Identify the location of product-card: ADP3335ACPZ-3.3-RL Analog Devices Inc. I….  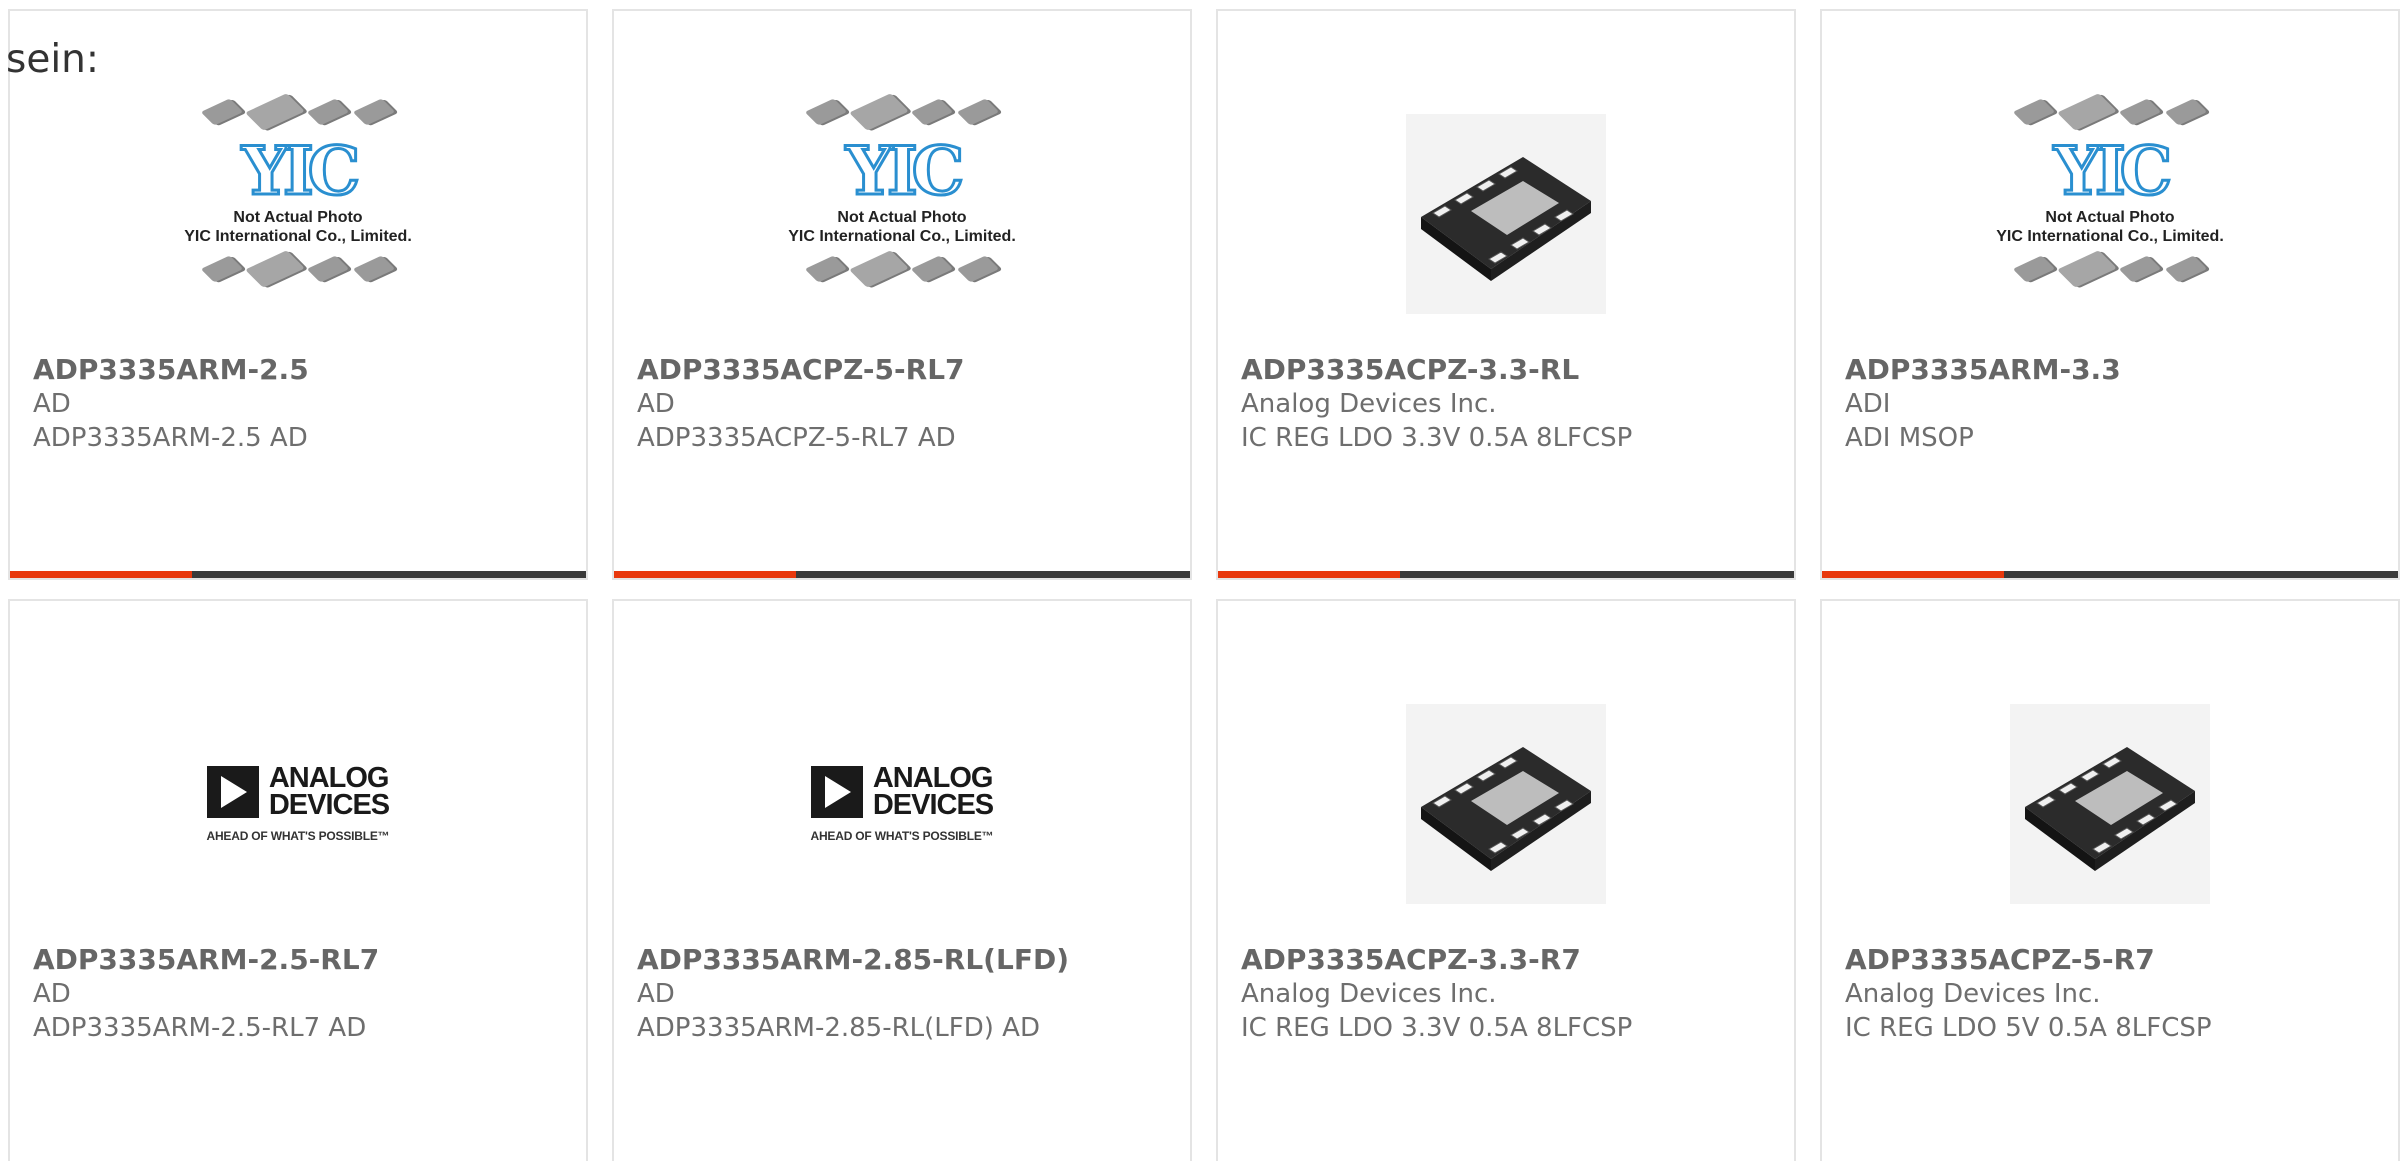
(1506, 294).